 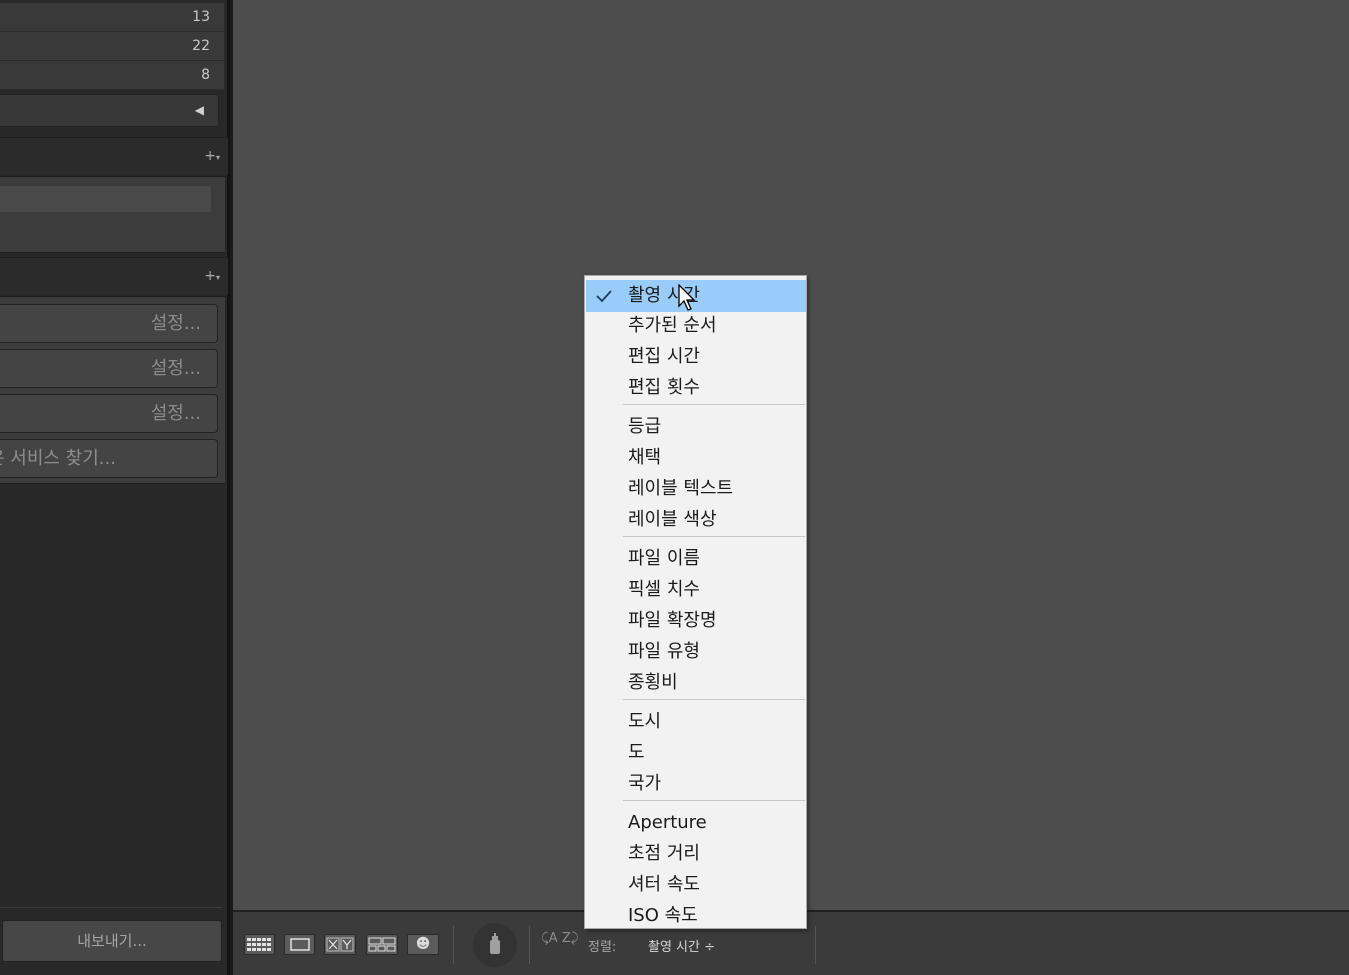 What do you see at coordinates (696, 559) in the screenshot?
I see `sort-option: 파일 이름` at bounding box center [696, 559].